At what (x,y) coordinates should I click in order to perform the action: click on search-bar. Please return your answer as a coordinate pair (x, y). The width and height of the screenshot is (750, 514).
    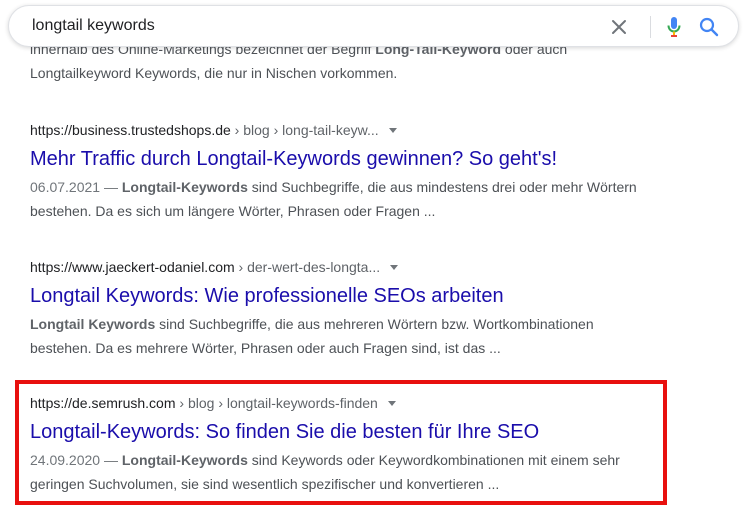
    Looking at the image, I should click on (373, 26).